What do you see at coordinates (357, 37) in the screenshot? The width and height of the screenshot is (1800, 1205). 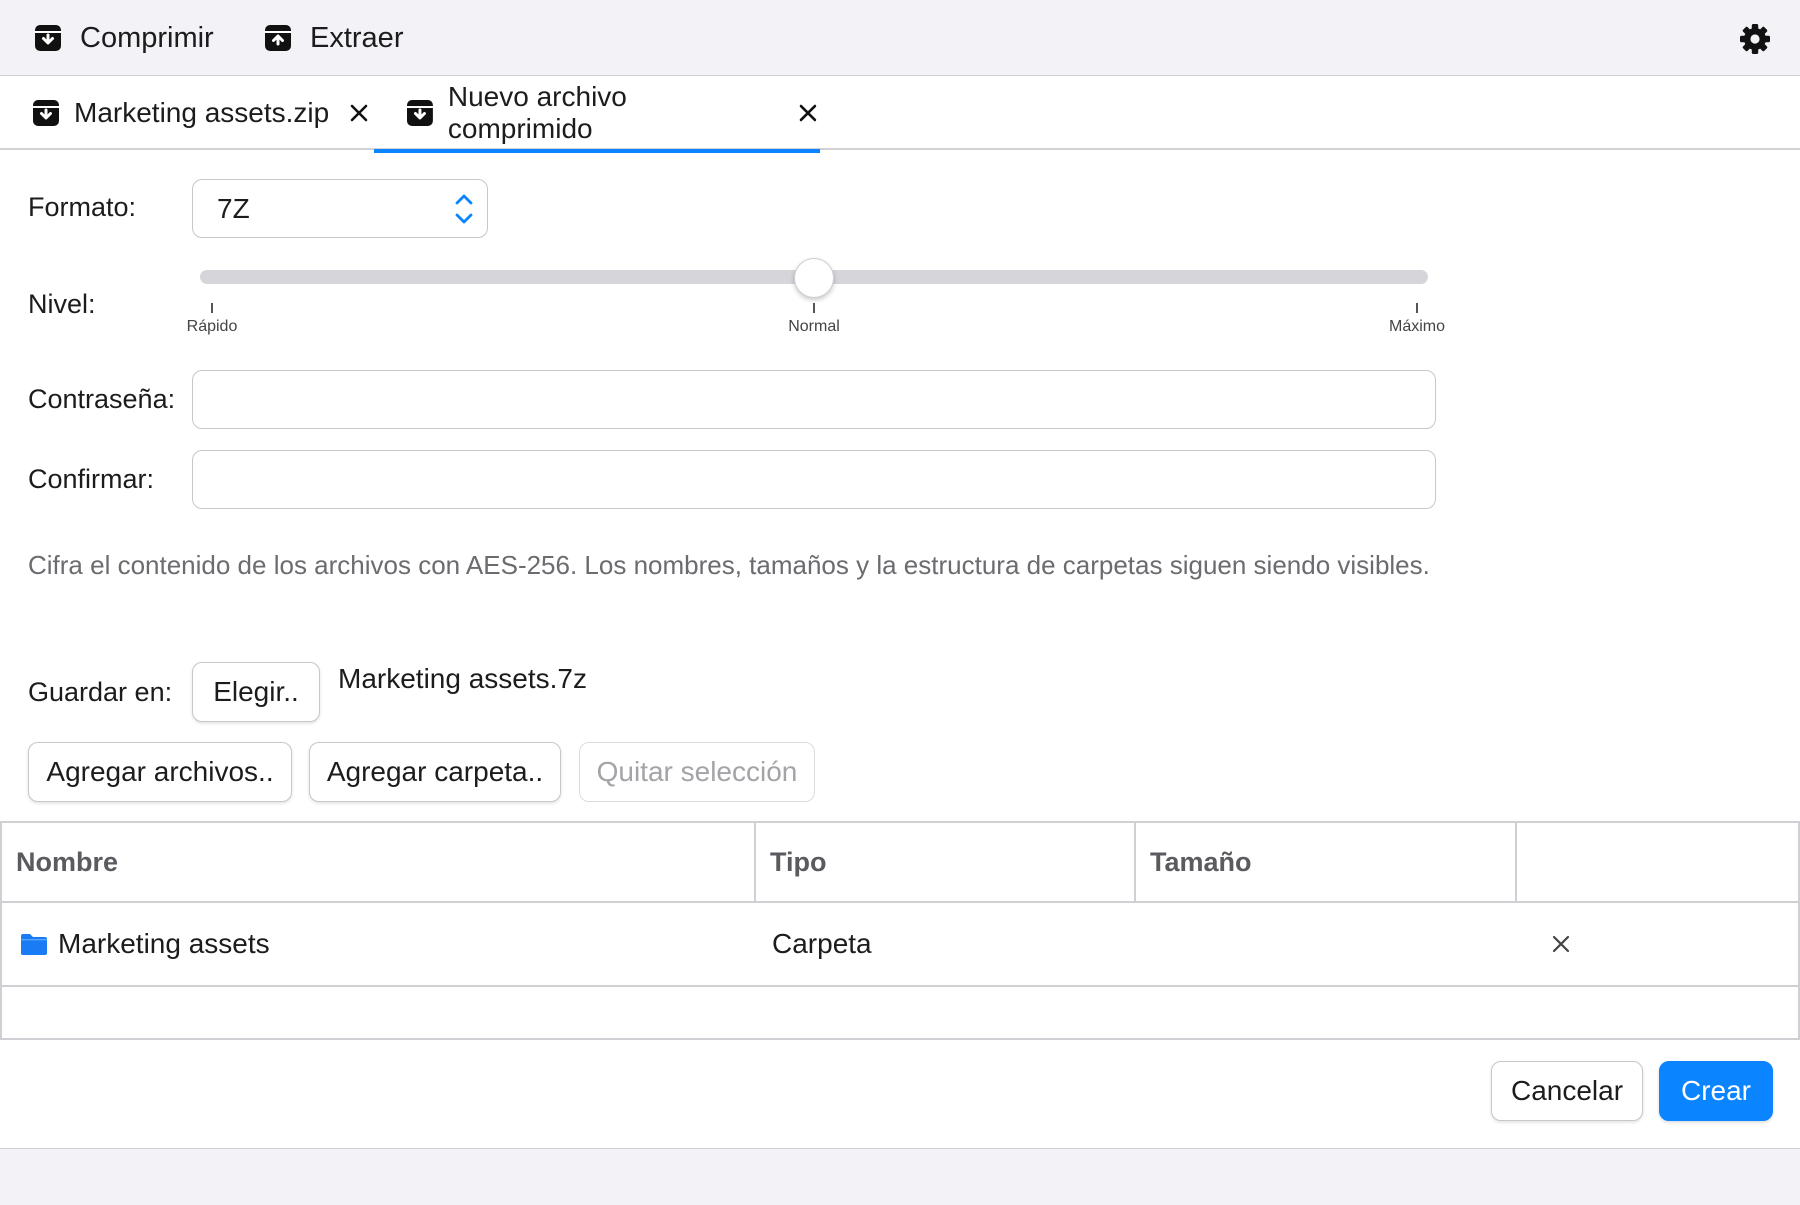 I see `extract-label: Extraer` at bounding box center [357, 37].